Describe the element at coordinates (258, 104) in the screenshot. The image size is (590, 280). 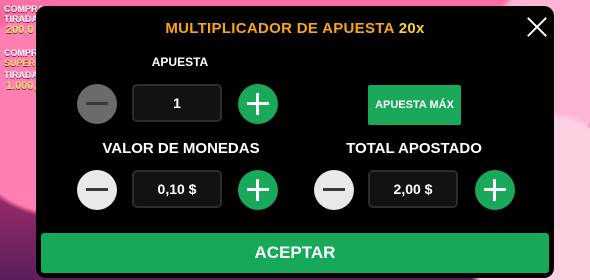
I see `bet-increase-button` at that location.